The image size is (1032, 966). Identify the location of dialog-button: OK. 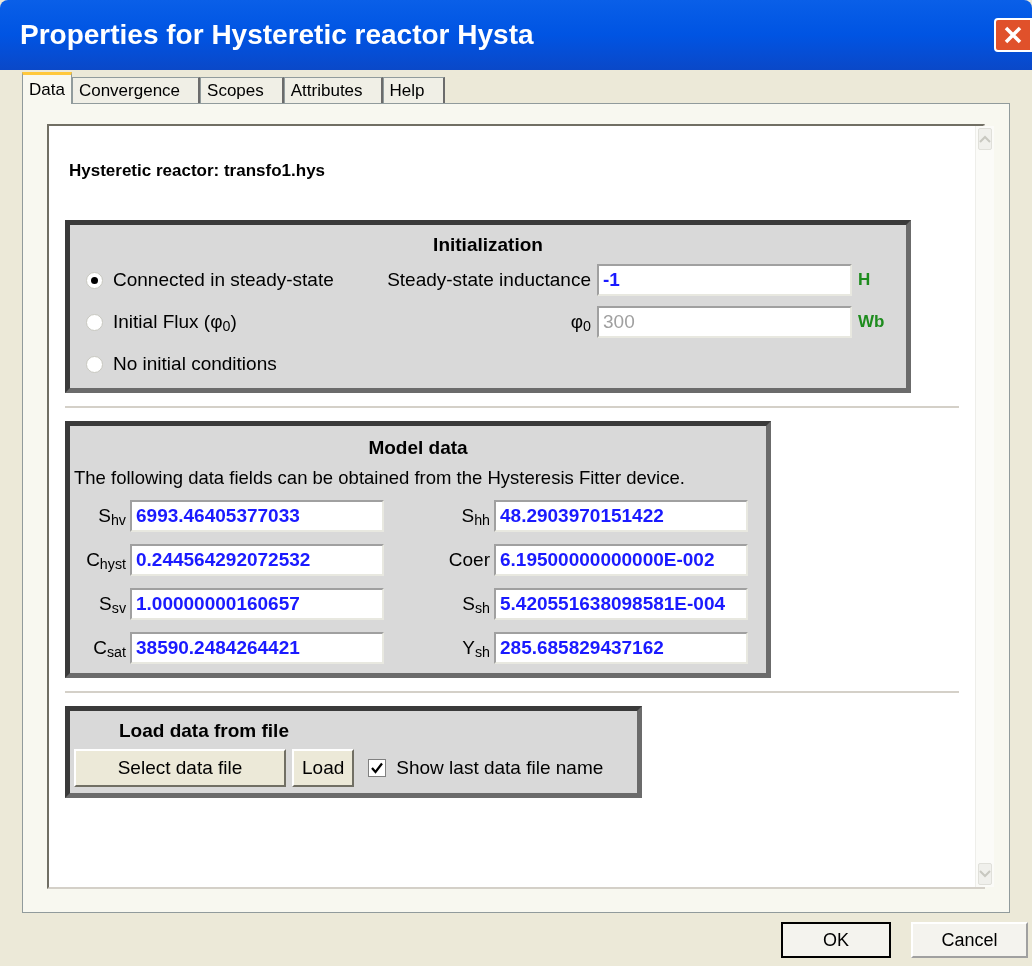
(836, 940).